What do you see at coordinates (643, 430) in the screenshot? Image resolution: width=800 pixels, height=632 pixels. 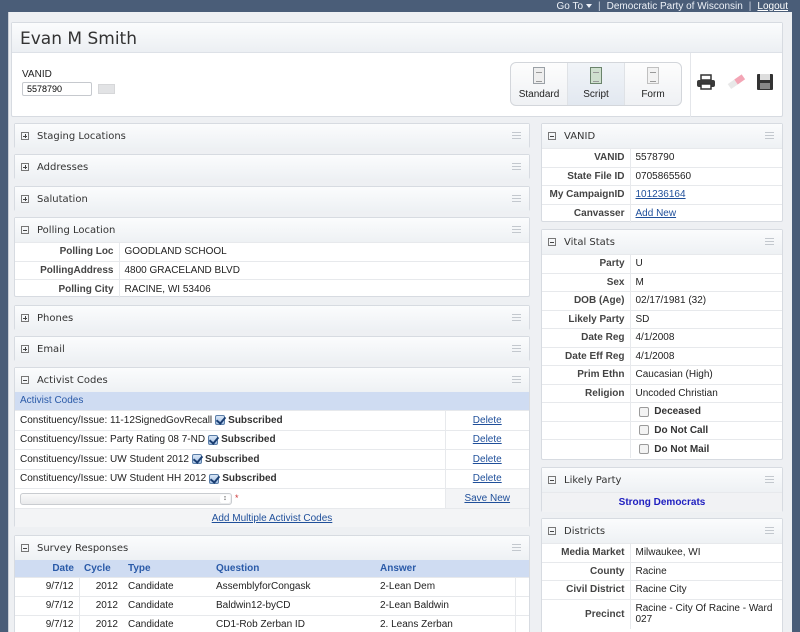 I see `do-not-call-checkbox` at bounding box center [643, 430].